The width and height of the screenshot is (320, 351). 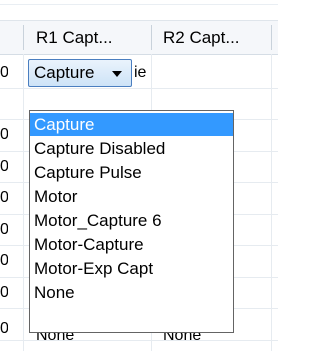 I want to click on dropdown-option-capture-disabled: Capture Disabled, so click(x=131, y=148).